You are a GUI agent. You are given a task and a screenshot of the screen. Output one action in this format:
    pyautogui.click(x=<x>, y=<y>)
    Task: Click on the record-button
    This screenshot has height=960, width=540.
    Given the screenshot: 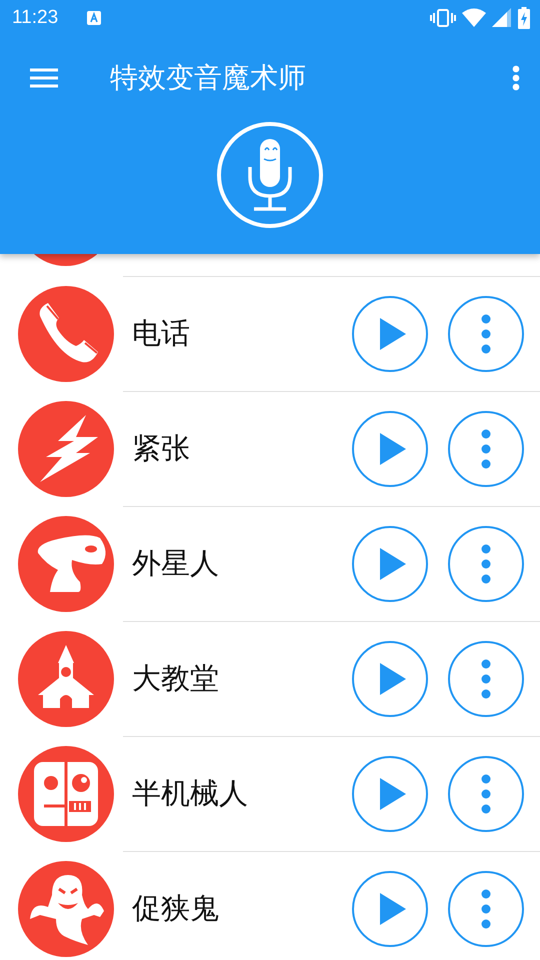 What is the action you would take?
    pyautogui.click(x=270, y=175)
    